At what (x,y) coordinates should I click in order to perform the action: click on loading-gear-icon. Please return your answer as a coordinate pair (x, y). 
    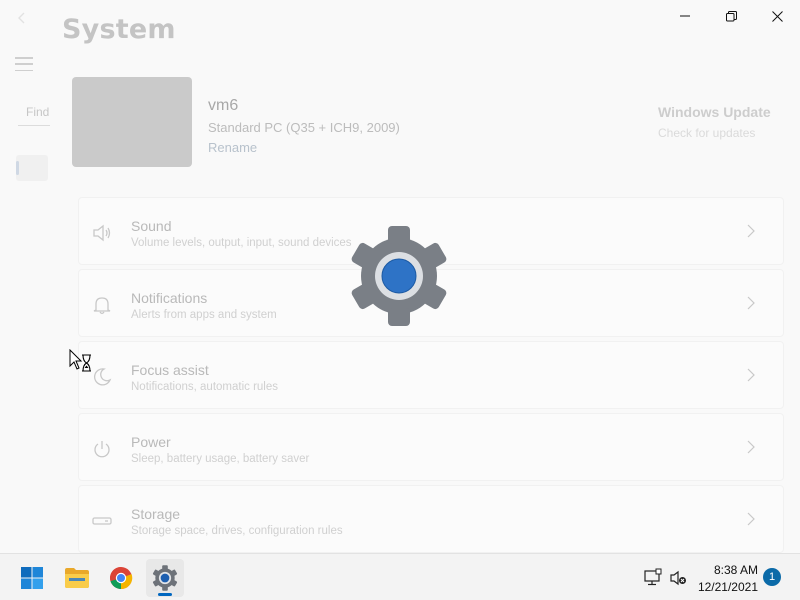
    Looking at the image, I should click on (399, 276).